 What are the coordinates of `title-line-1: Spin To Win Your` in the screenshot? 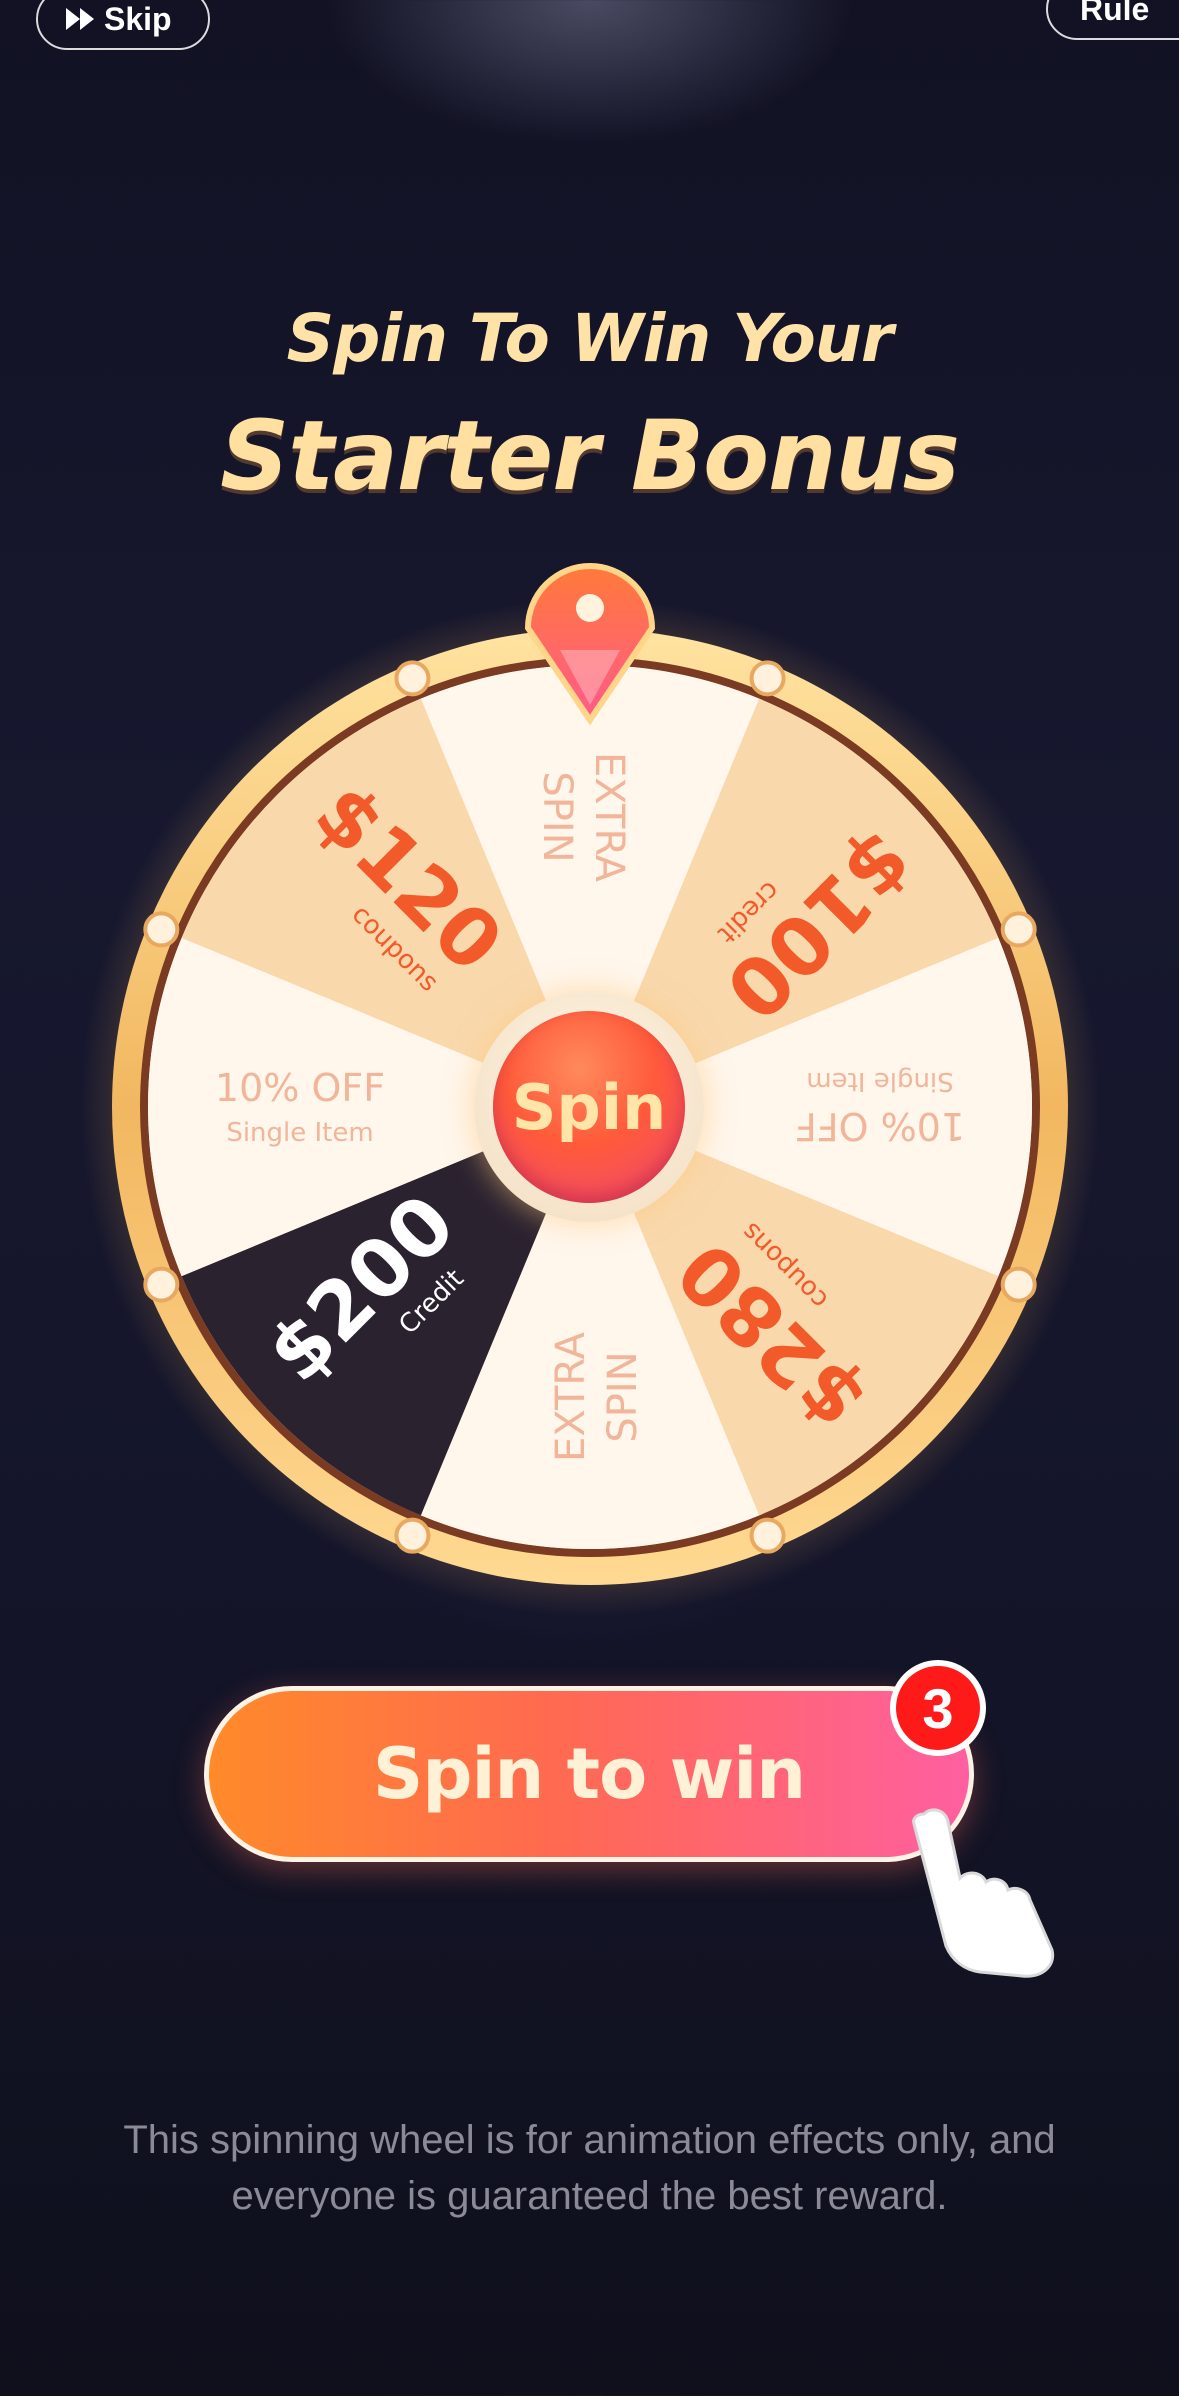 It's located at (590, 338).